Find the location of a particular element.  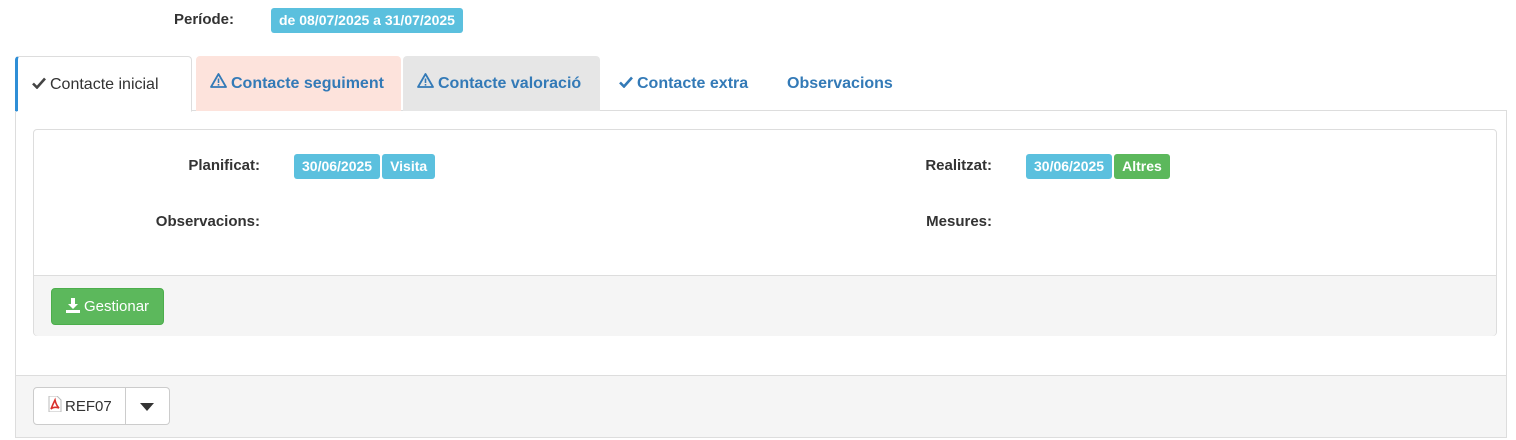

gestionar-button: Gestionar is located at coordinates (108, 307).